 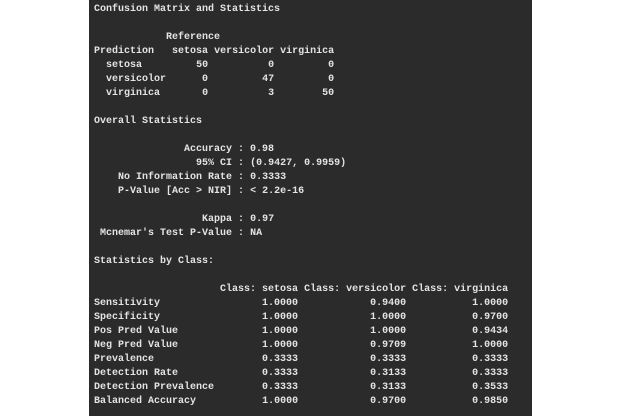 I want to click on class-stat-row: Neg Pred Value 1.0000 0.9709 1.0000, so click(x=301, y=346).